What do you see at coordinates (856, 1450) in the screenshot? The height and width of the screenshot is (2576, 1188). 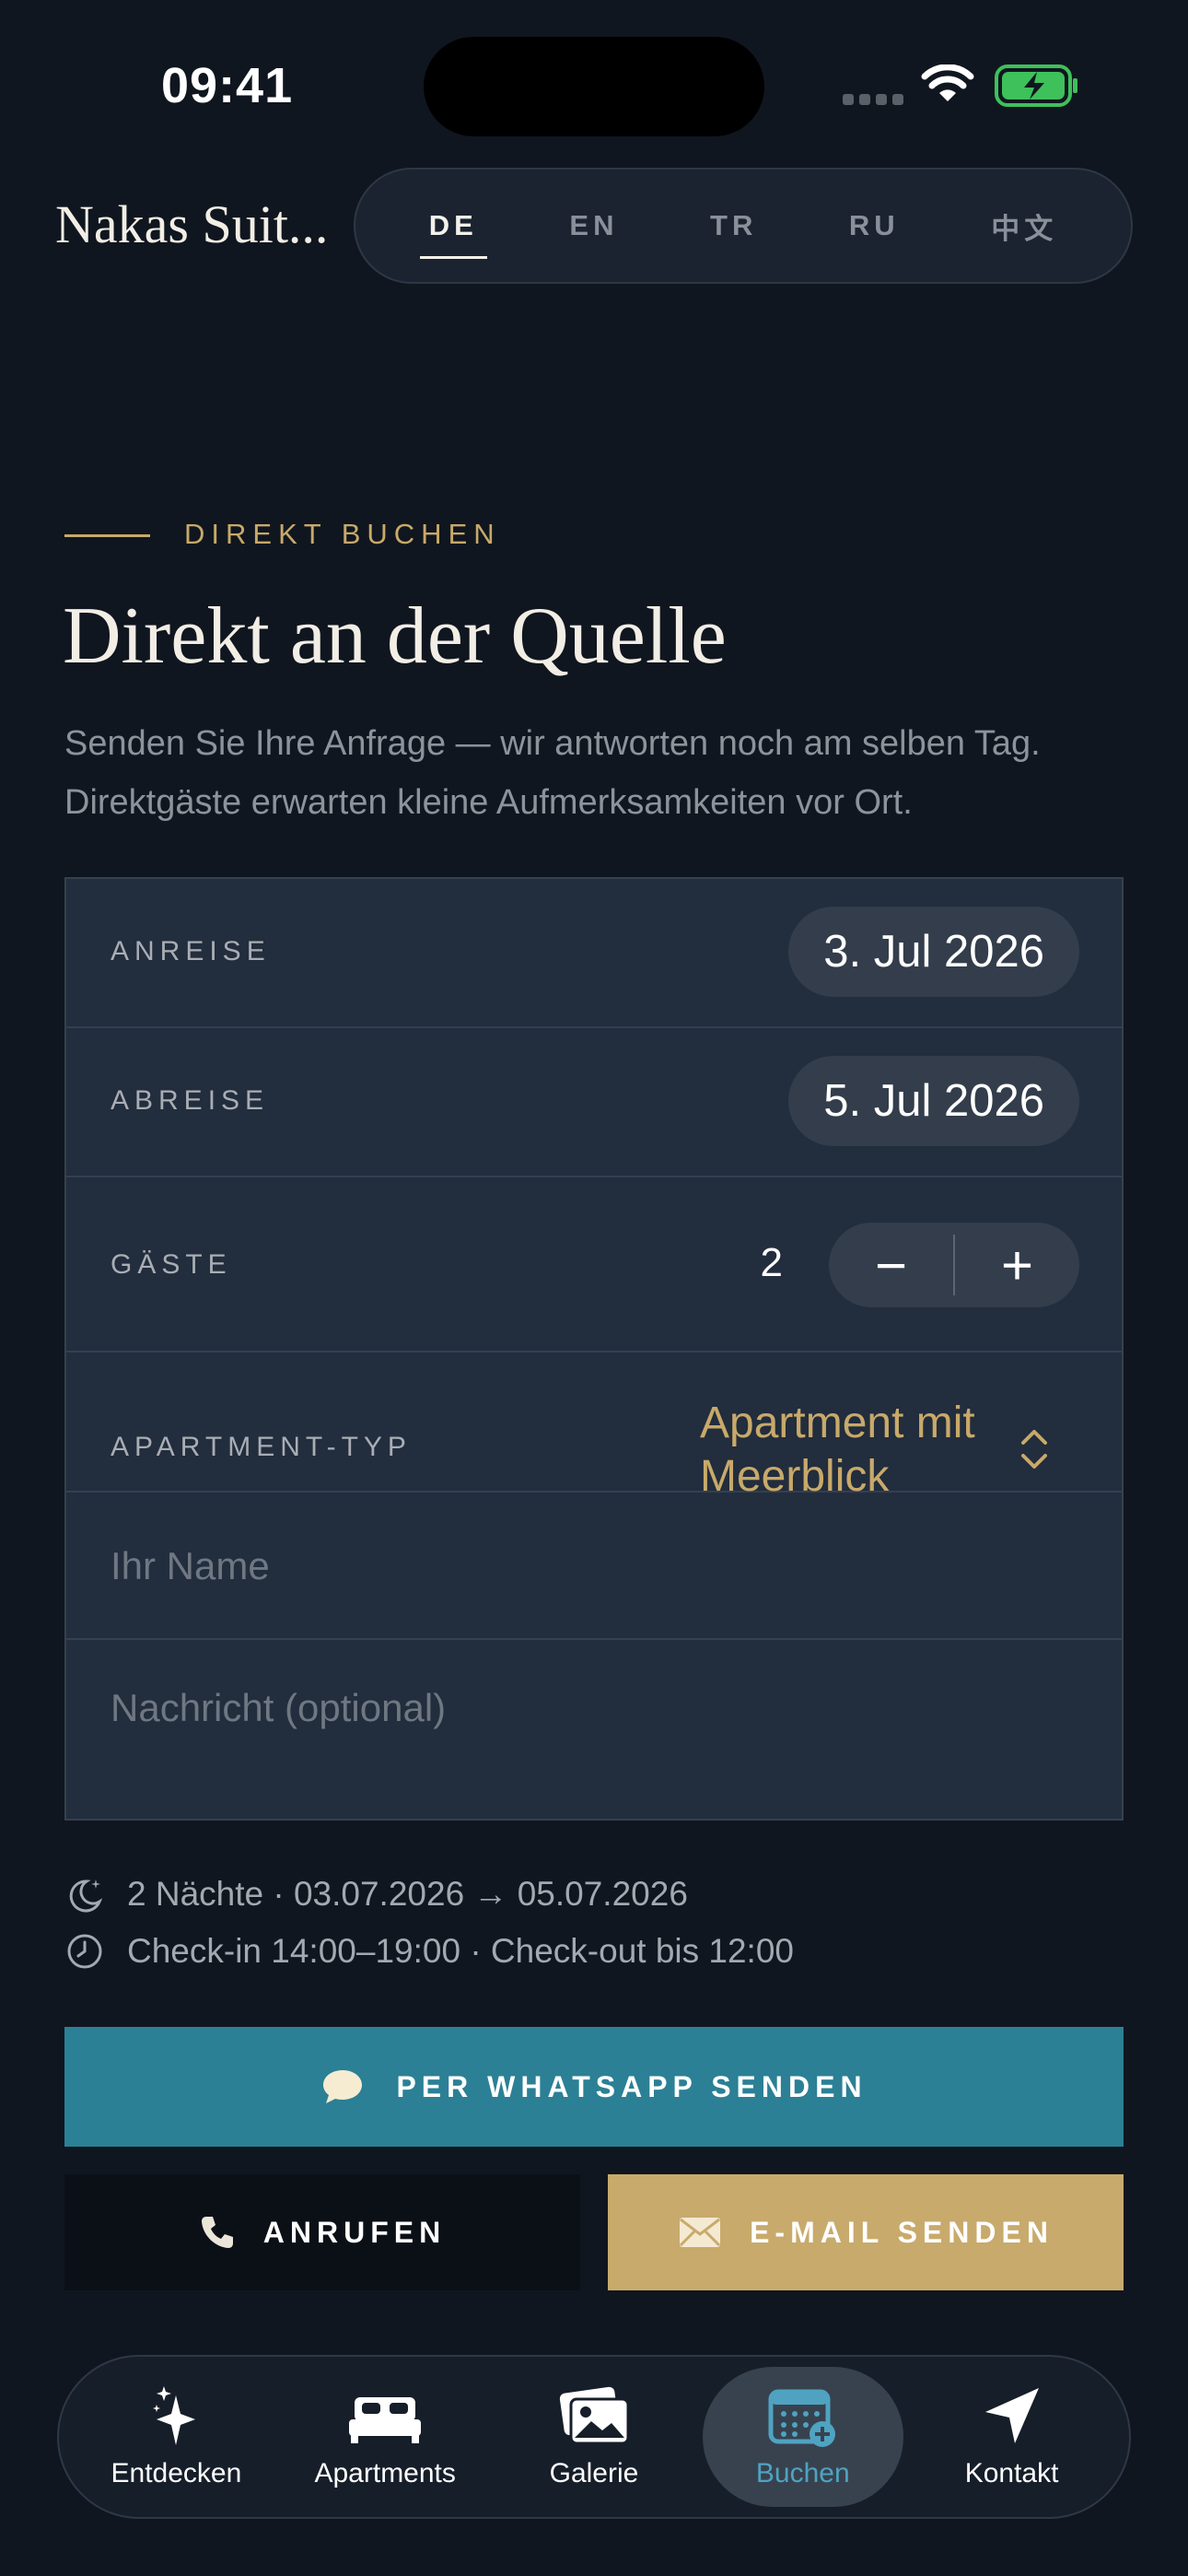 I see `apartment-select: Apartment mit Meerblick` at bounding box center [856, 1450].